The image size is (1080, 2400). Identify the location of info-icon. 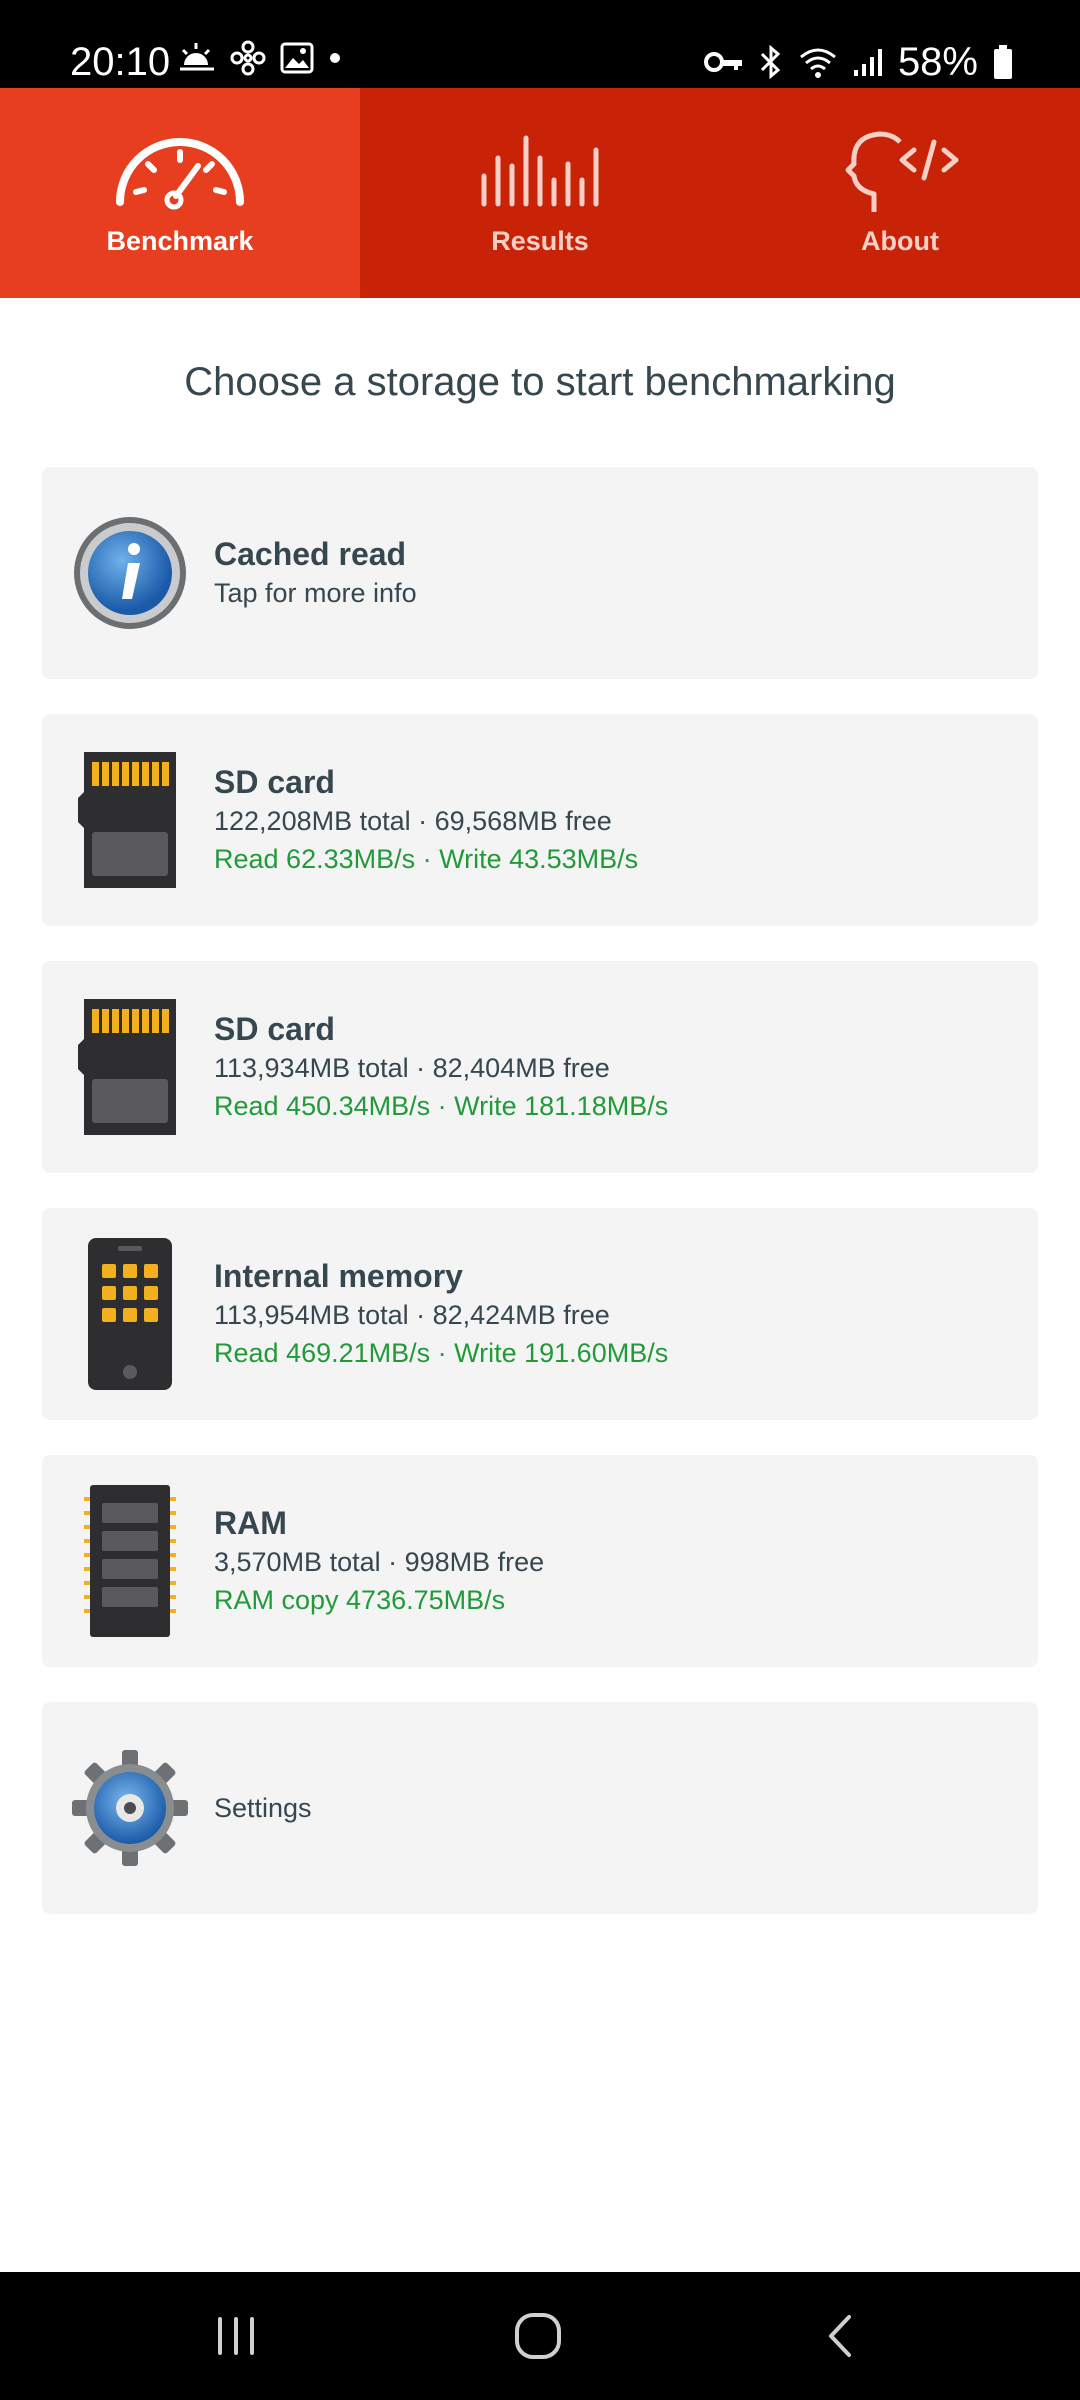
(130, 573).